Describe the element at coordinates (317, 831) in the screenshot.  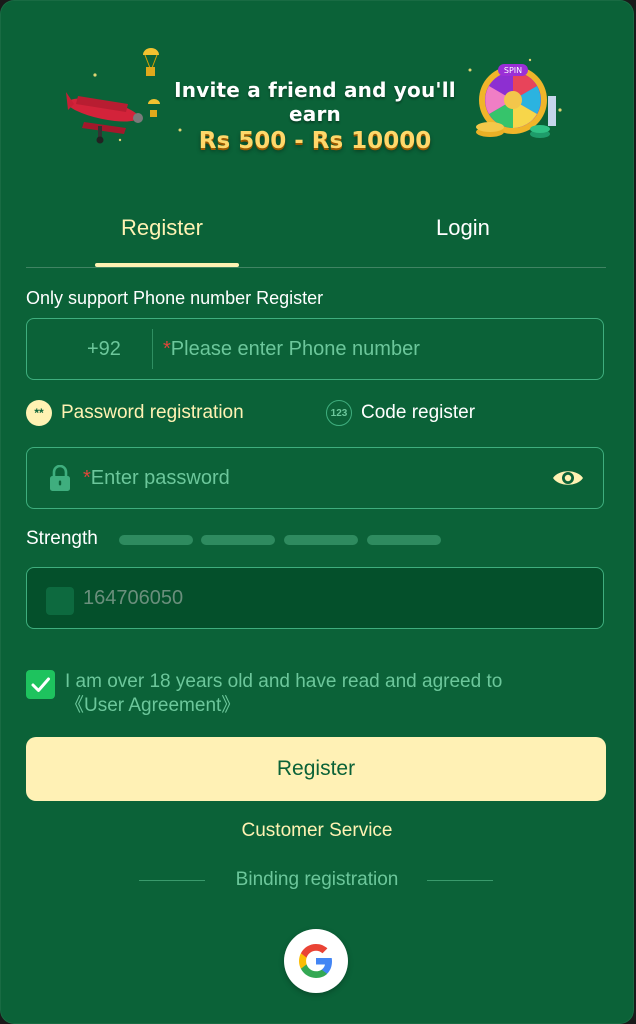
I see `customer-service-link: Customer Service` at that location.